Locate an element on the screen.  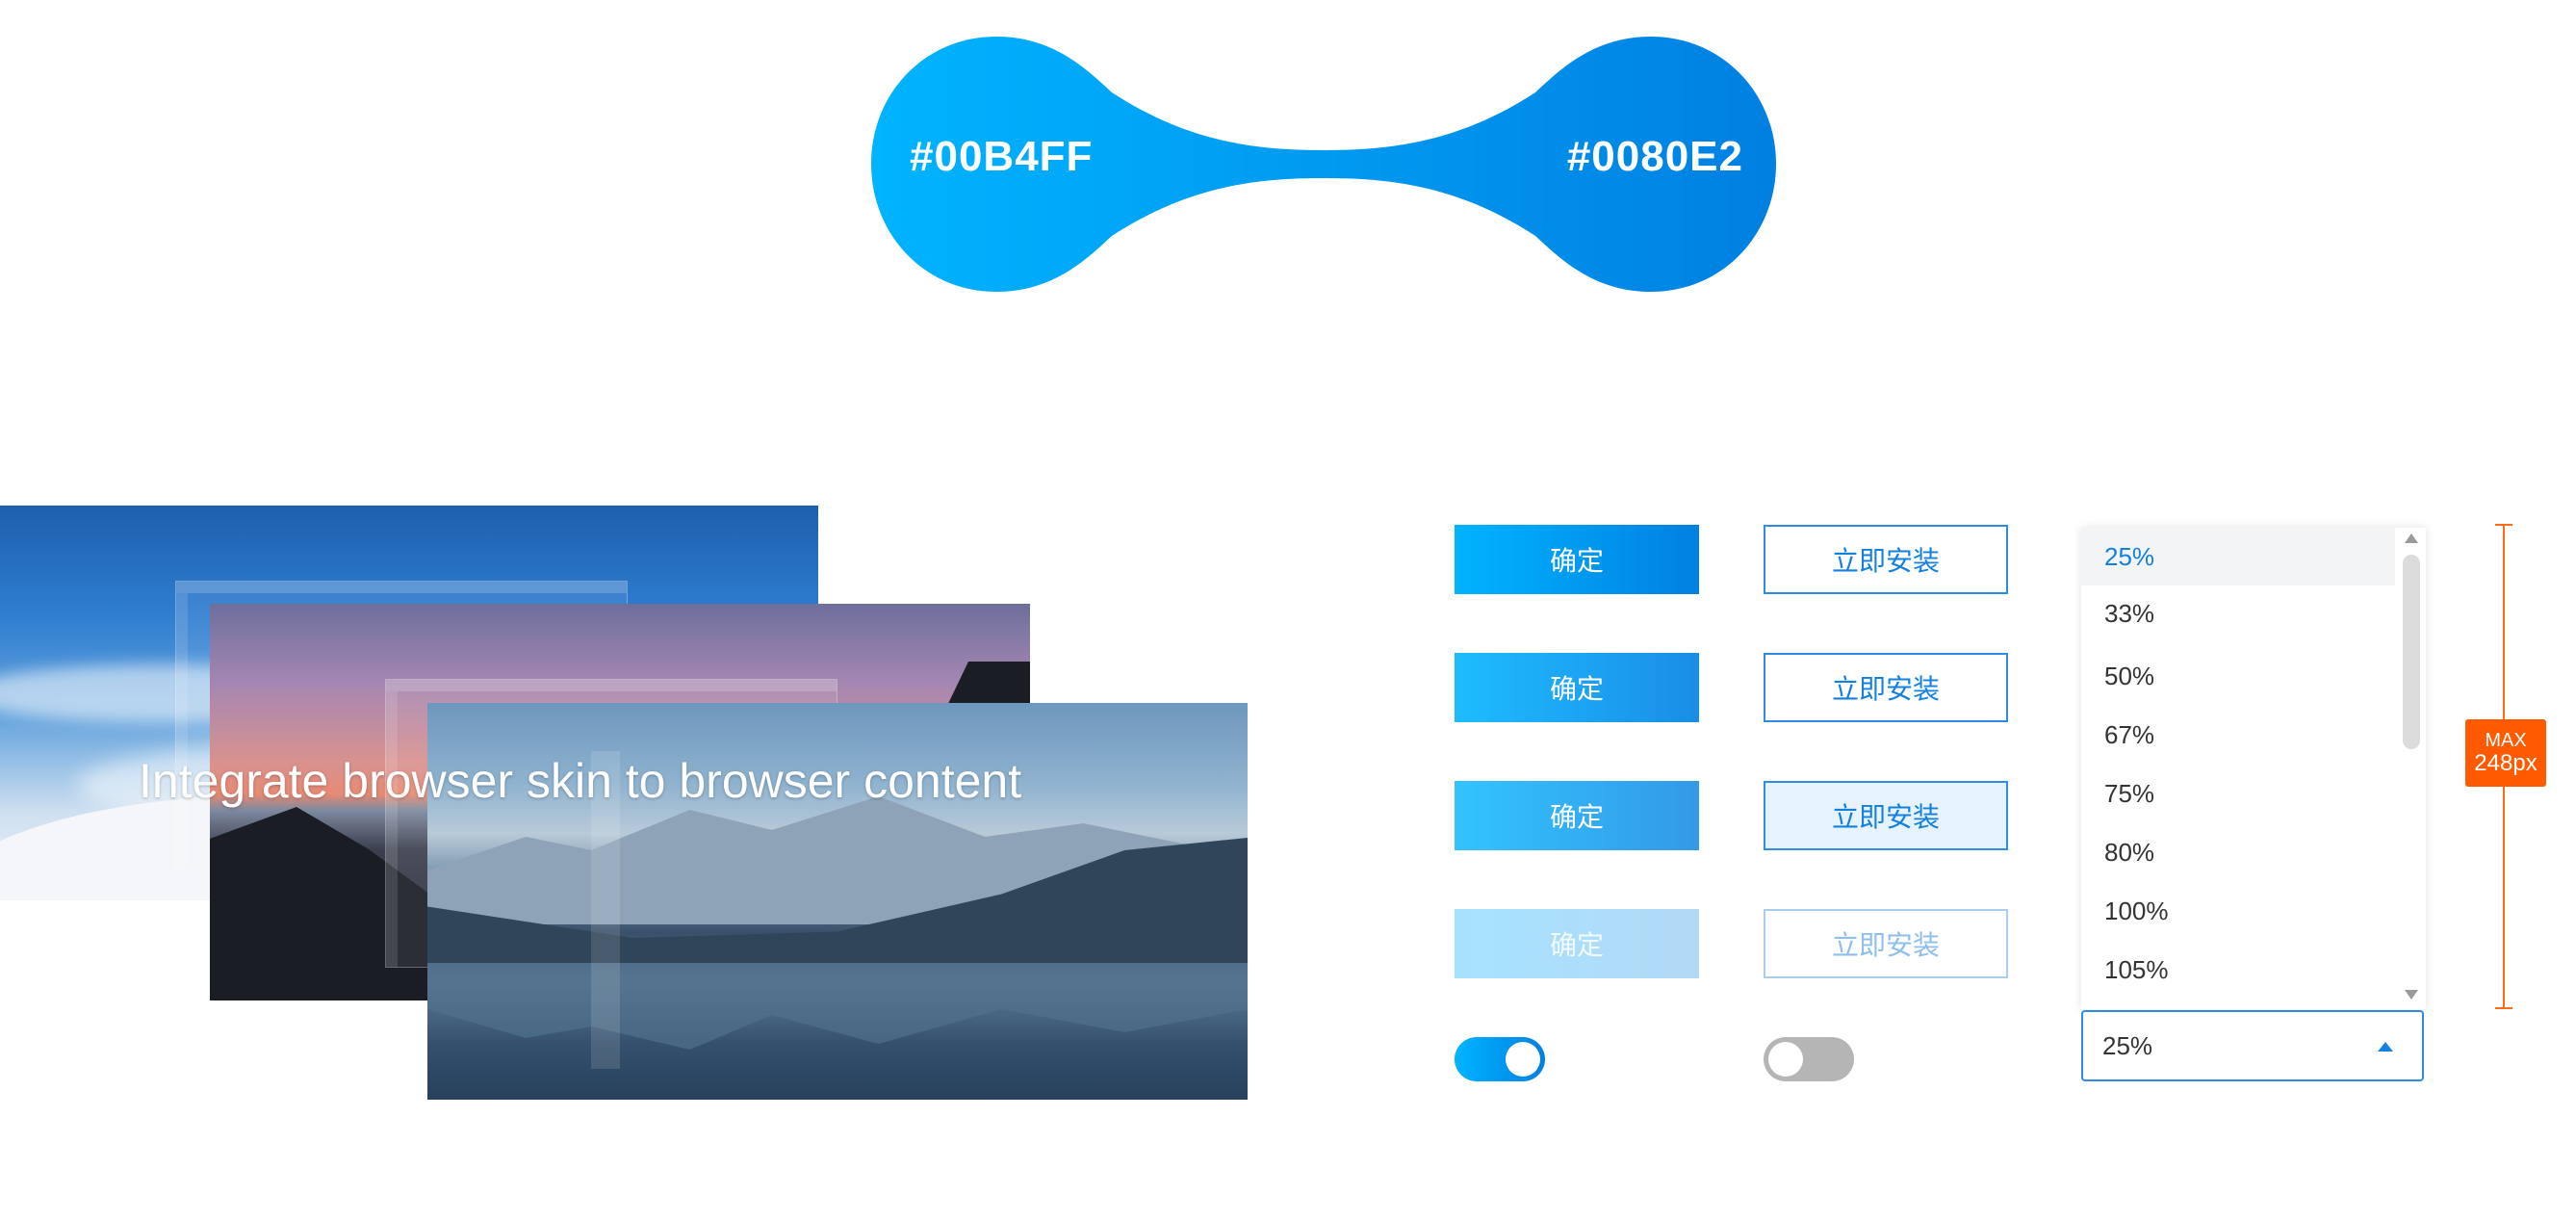
gradient-color-swatch: #00B4FF #0080E2 is located at coordinates (1324, 164).